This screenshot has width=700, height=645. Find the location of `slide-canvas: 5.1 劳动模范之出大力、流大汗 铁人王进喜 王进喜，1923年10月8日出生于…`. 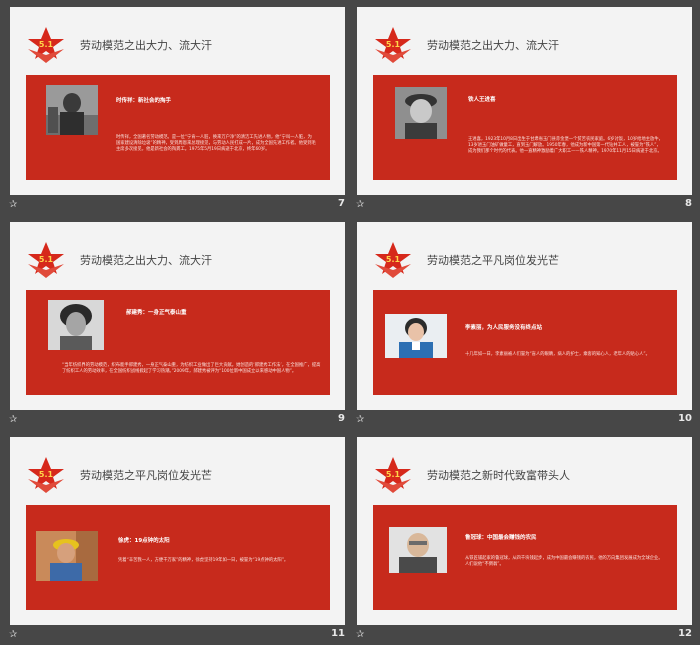

slide-canvas: 5.1 劳动模范之出大力、流大汗 铁人王进喜 王进喜，1923年10月8日出生于… is located at coordinates (524, 101).